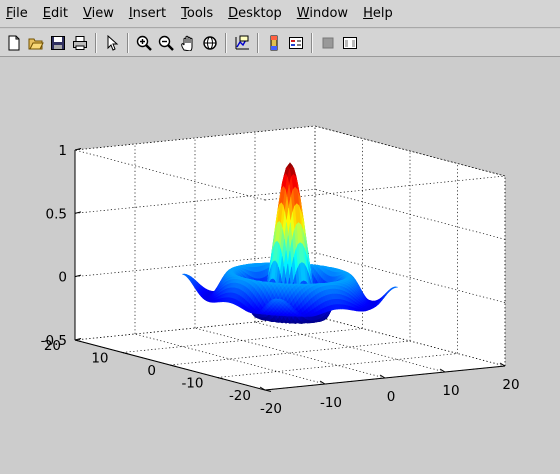 This screenshot has height=474, width=560. Describe the element at coordinates (510, 385) in the screenshot. I see `x-tick-label: 20` at that location.